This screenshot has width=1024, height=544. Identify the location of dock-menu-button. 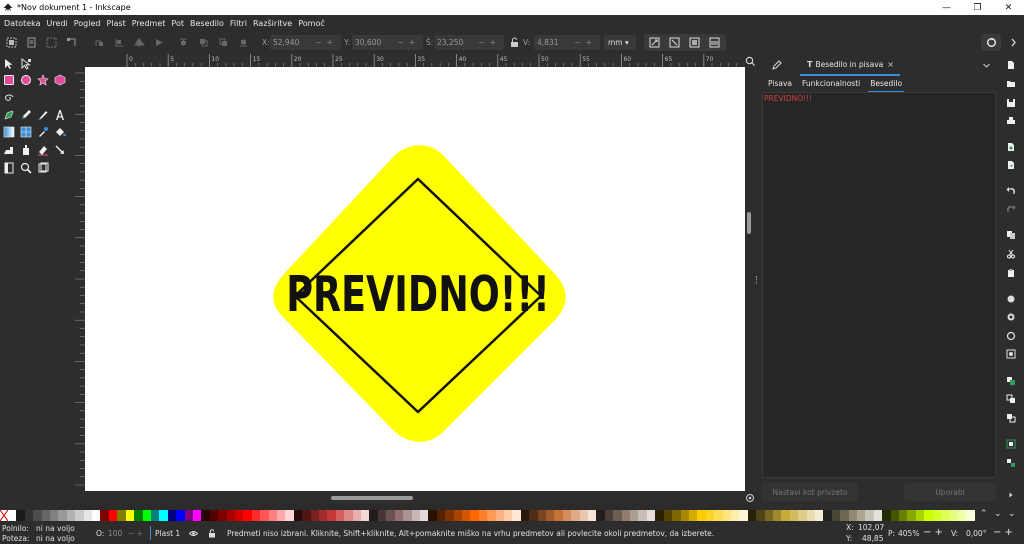
(989, 65).